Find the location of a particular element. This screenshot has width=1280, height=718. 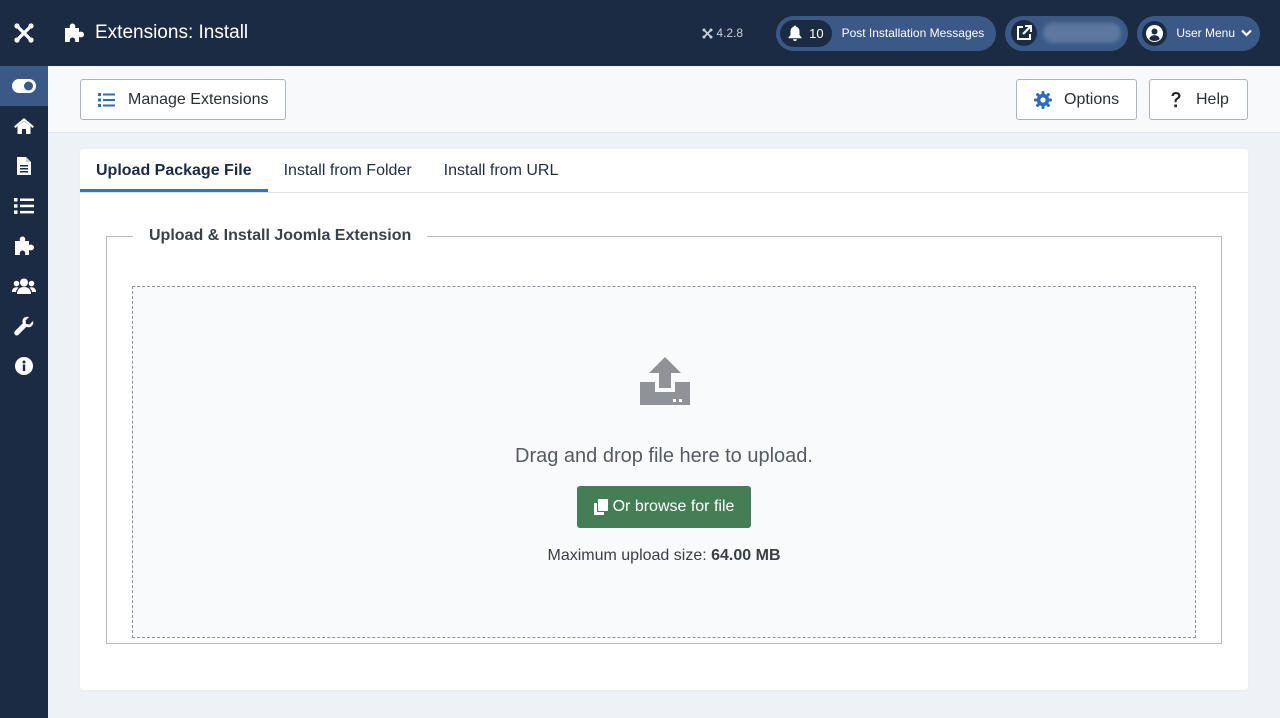

max-upload-size: Maximum upload size: 64.00 MB is located at coordinates (664, 556).